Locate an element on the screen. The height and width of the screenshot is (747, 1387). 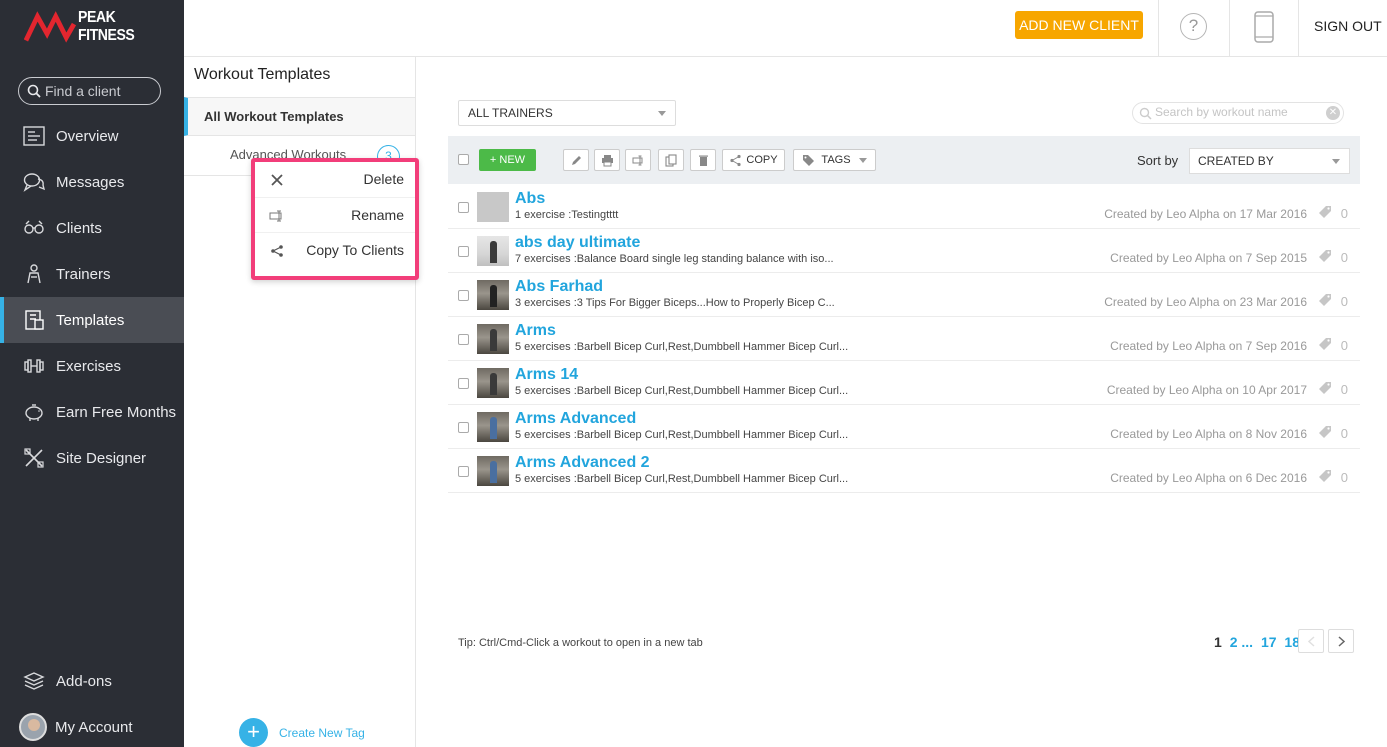
sidebar-item-my-account: My Account is located at coordinates (92, 725).